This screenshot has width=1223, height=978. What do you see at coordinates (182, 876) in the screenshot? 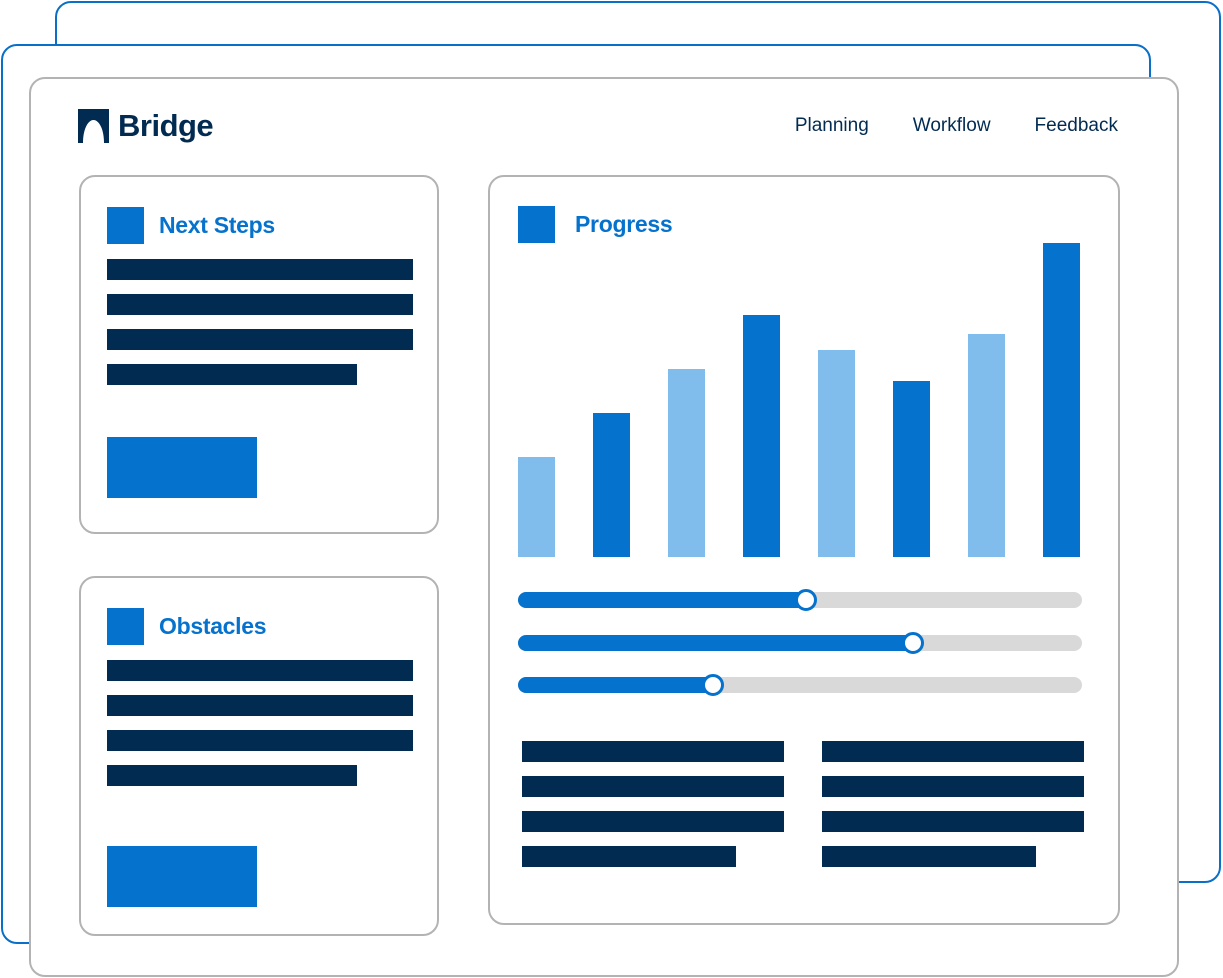
I see `obstacles-action-button` at bounding box center [182, 876].